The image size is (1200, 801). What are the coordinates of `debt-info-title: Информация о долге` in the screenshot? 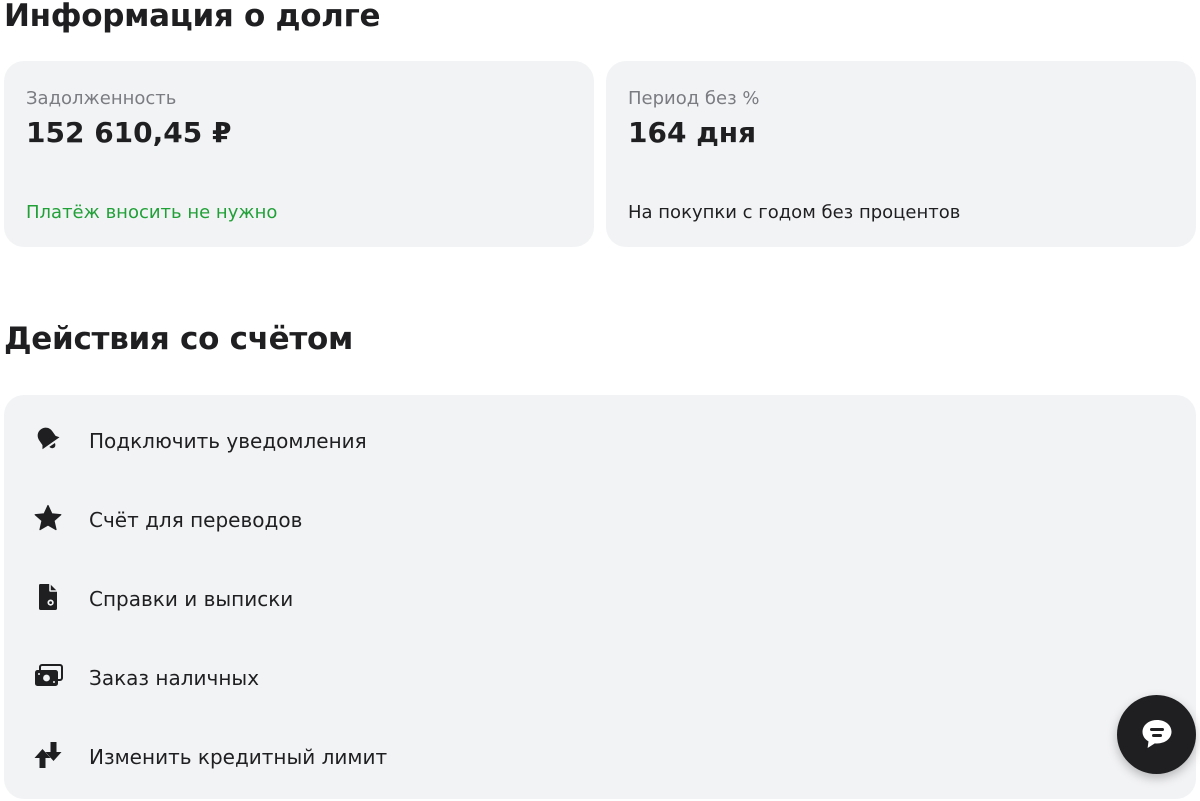 It's located at (192, 17).